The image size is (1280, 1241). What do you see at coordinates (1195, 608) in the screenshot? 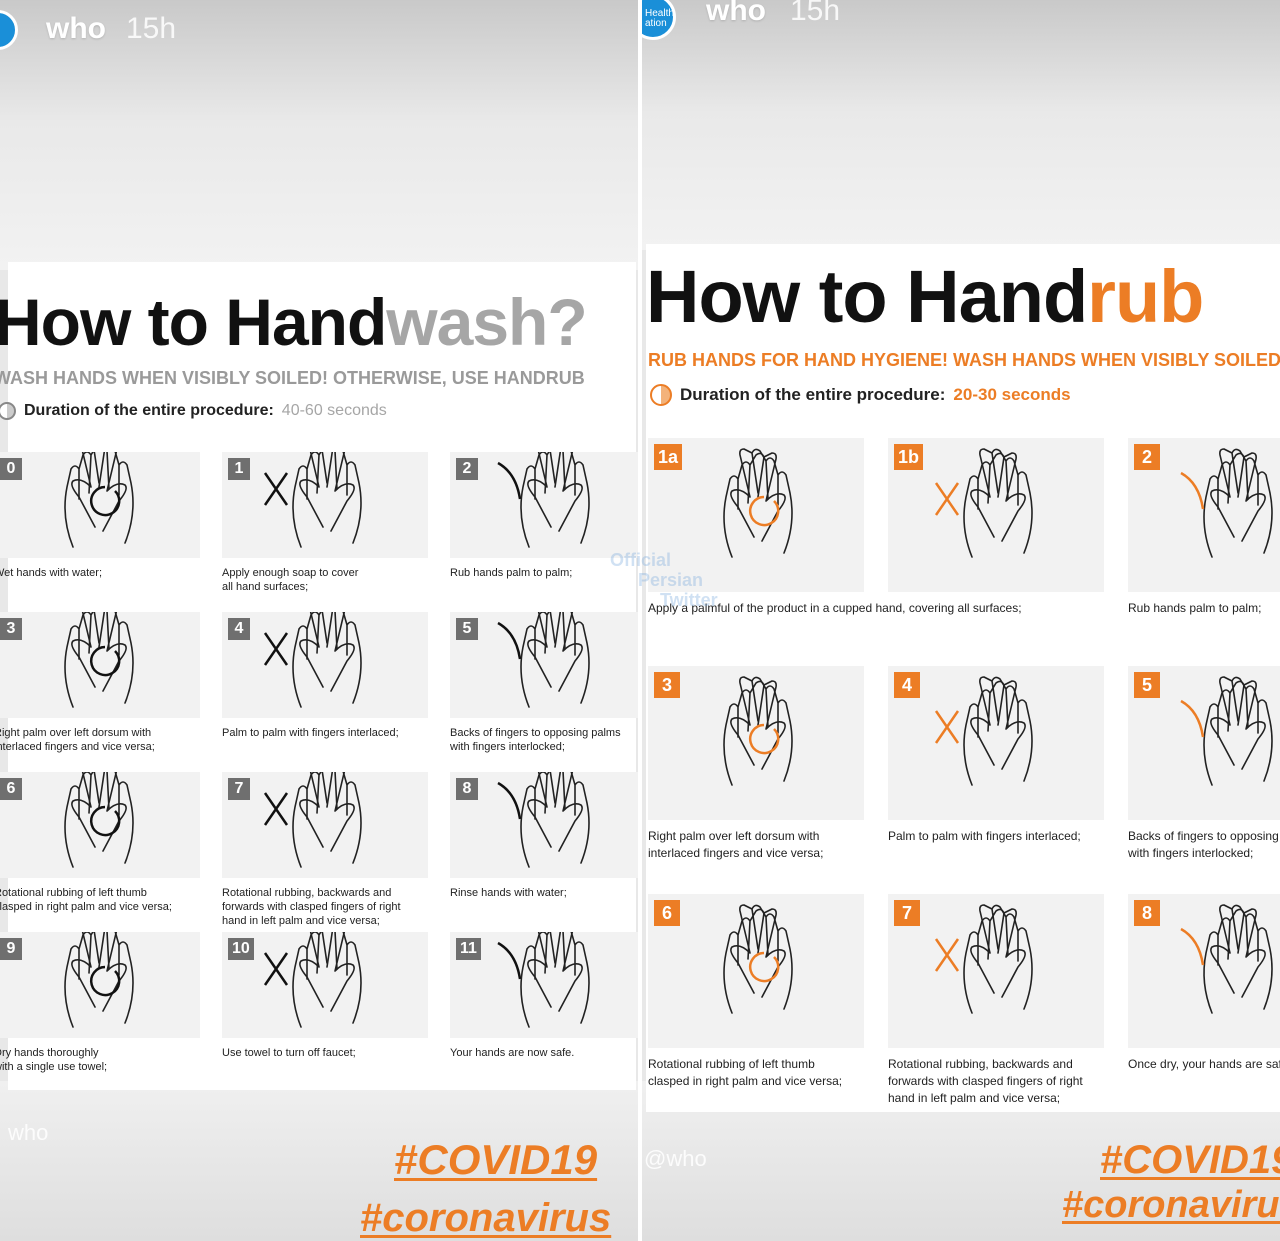
I see `step-caption: Rub hands palm to palm;` at bounding box center [1195, 608].